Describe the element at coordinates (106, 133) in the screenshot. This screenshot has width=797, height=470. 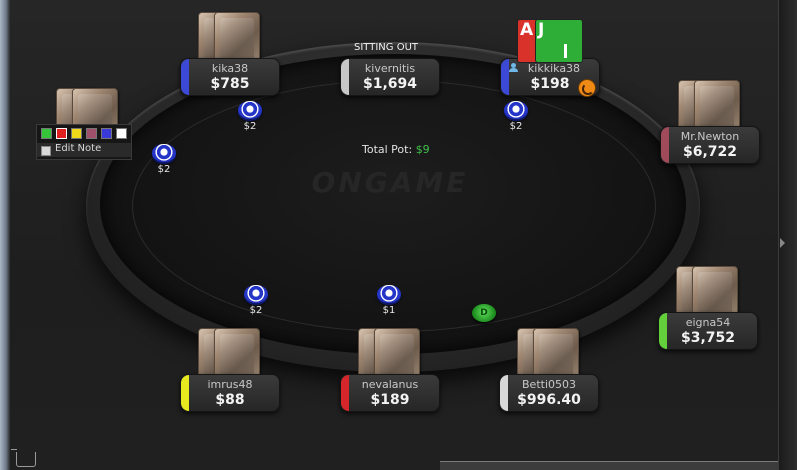
I see `note-color-blue` at that location.